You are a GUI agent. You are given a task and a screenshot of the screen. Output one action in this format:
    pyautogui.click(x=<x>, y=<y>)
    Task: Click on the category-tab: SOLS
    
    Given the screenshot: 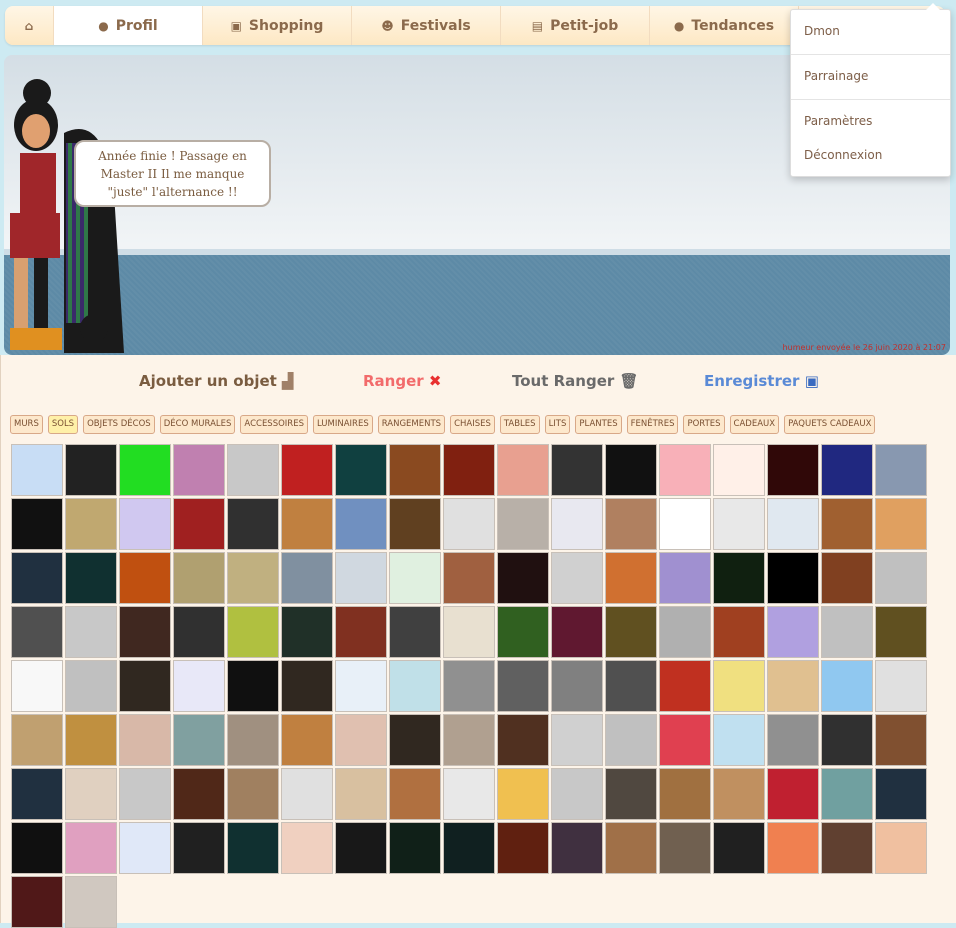 What is the action you would take?
    pyautogui.click(x=63, y=424)
    